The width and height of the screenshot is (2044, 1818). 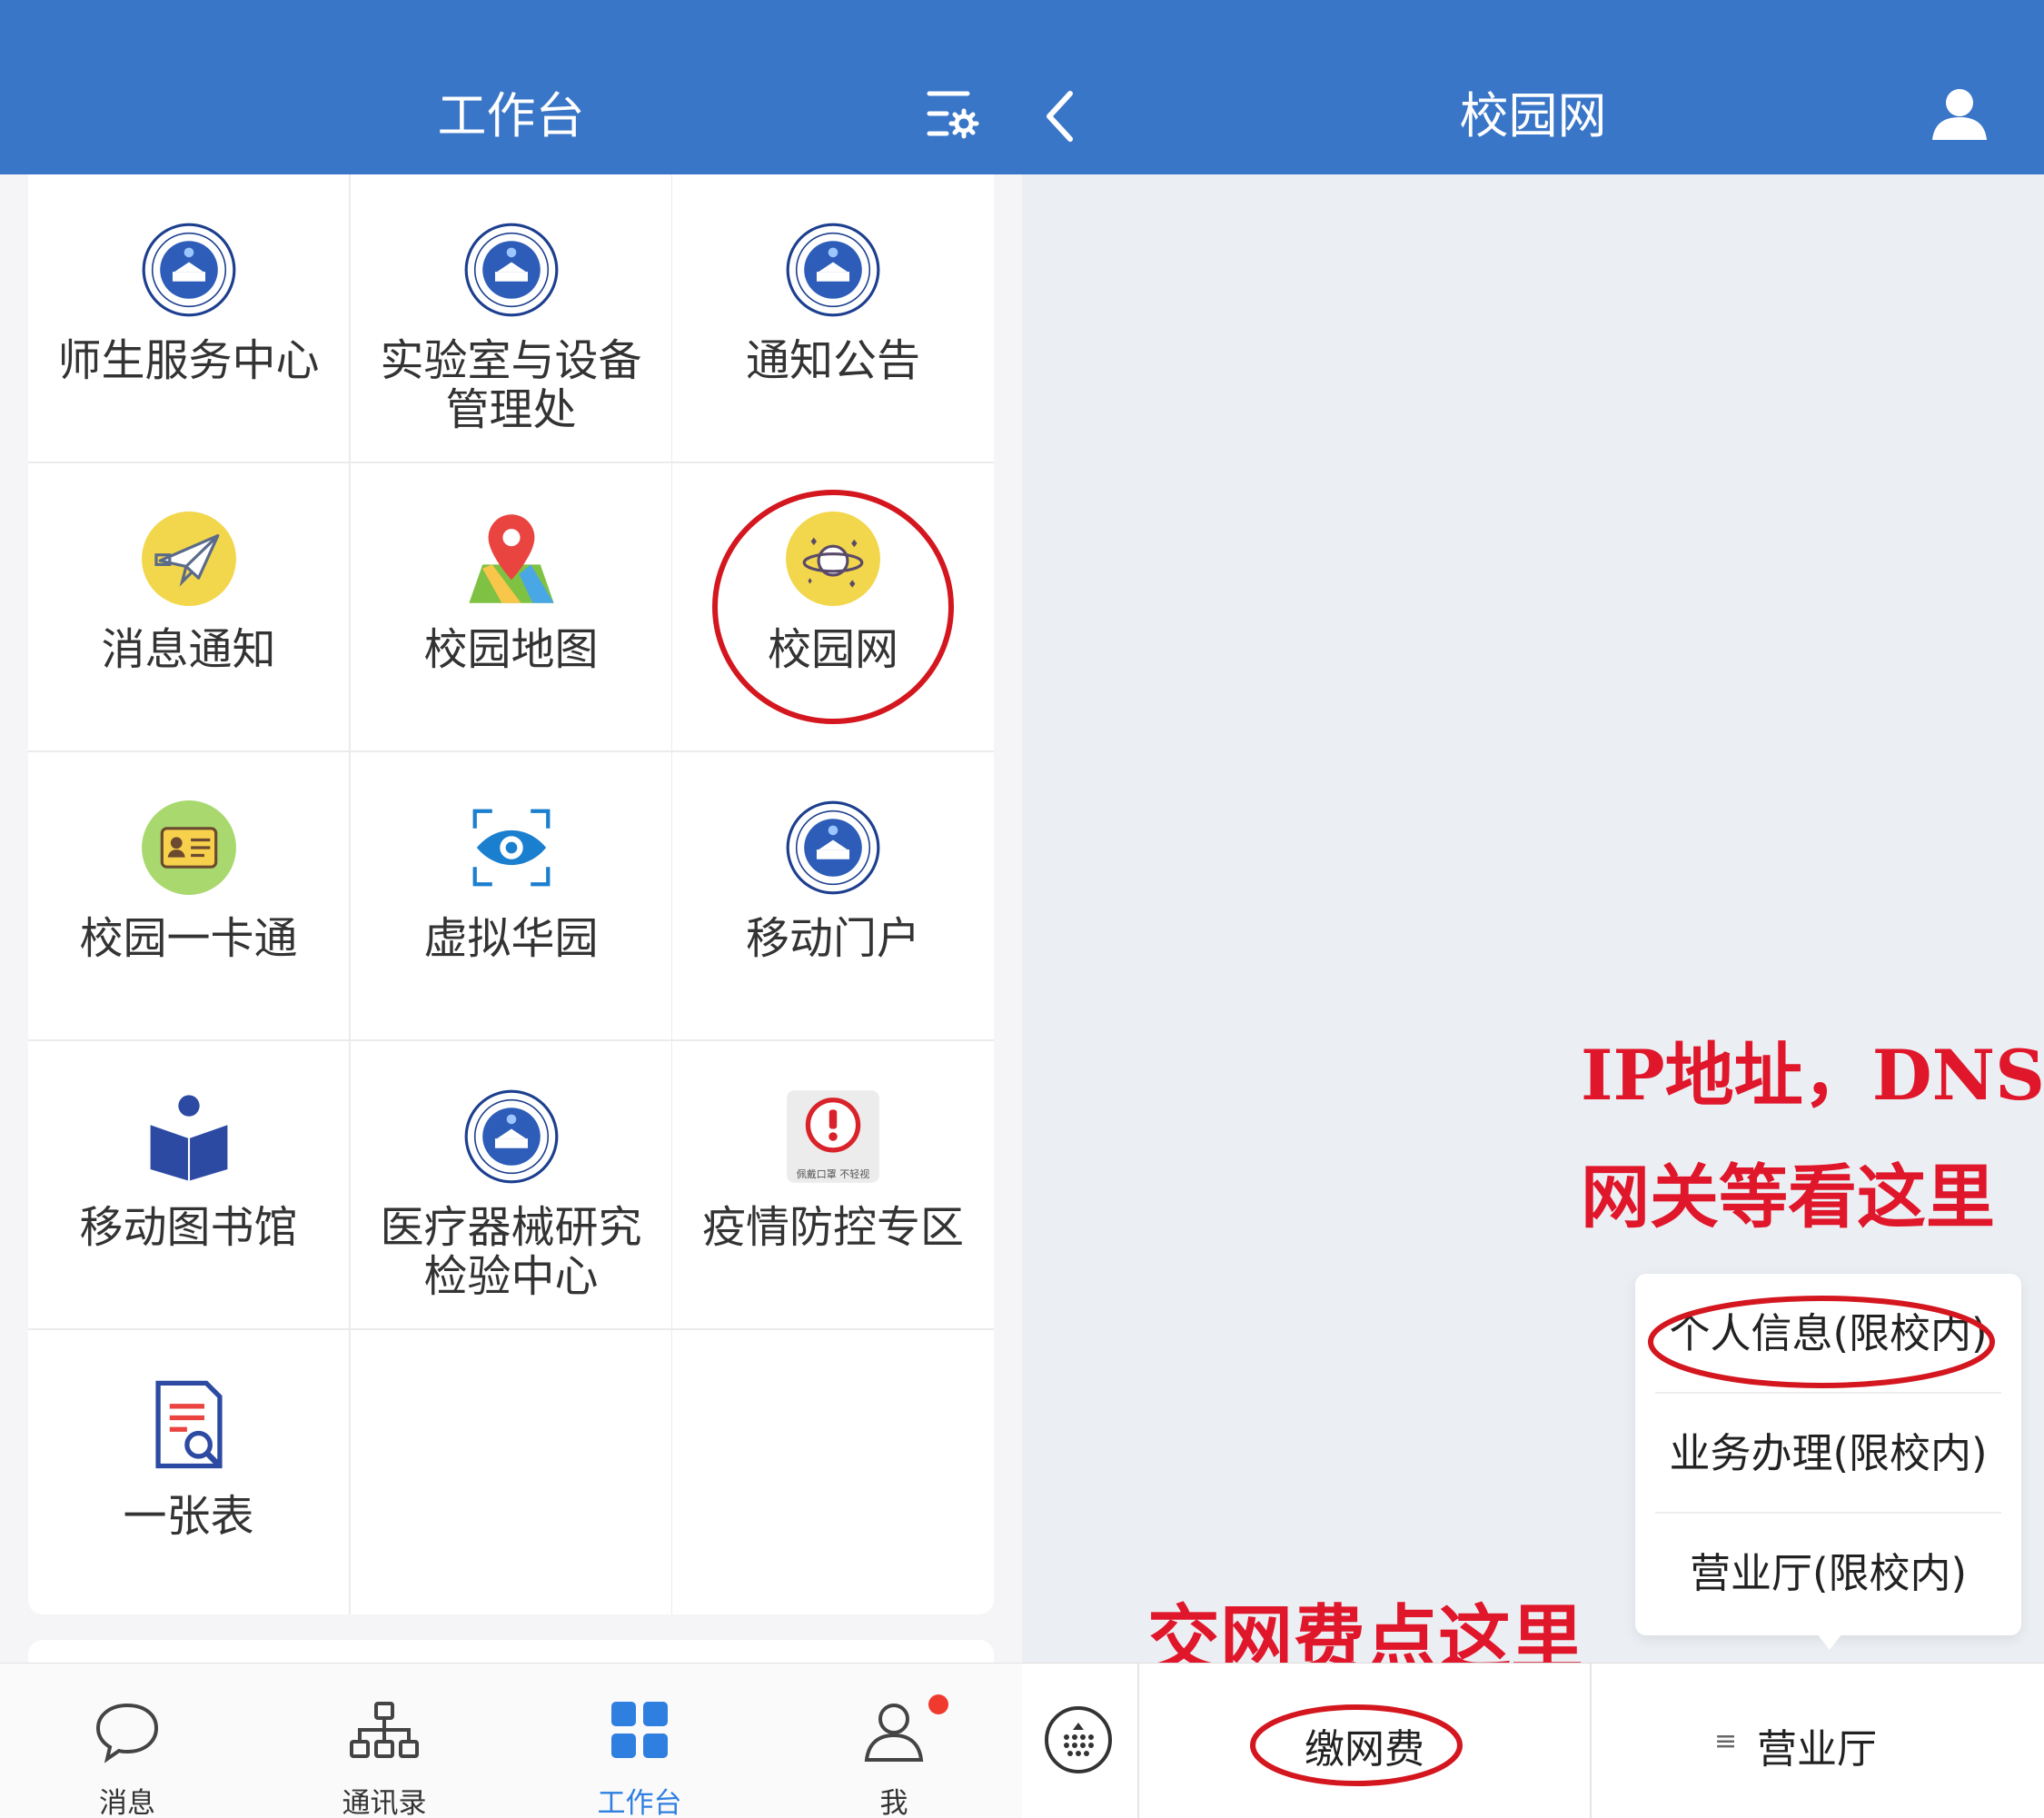 What do you see at coordinates (189, 1136) in the screenshot?
I see `reading-book-icon` at bounding box center [189, 1136].